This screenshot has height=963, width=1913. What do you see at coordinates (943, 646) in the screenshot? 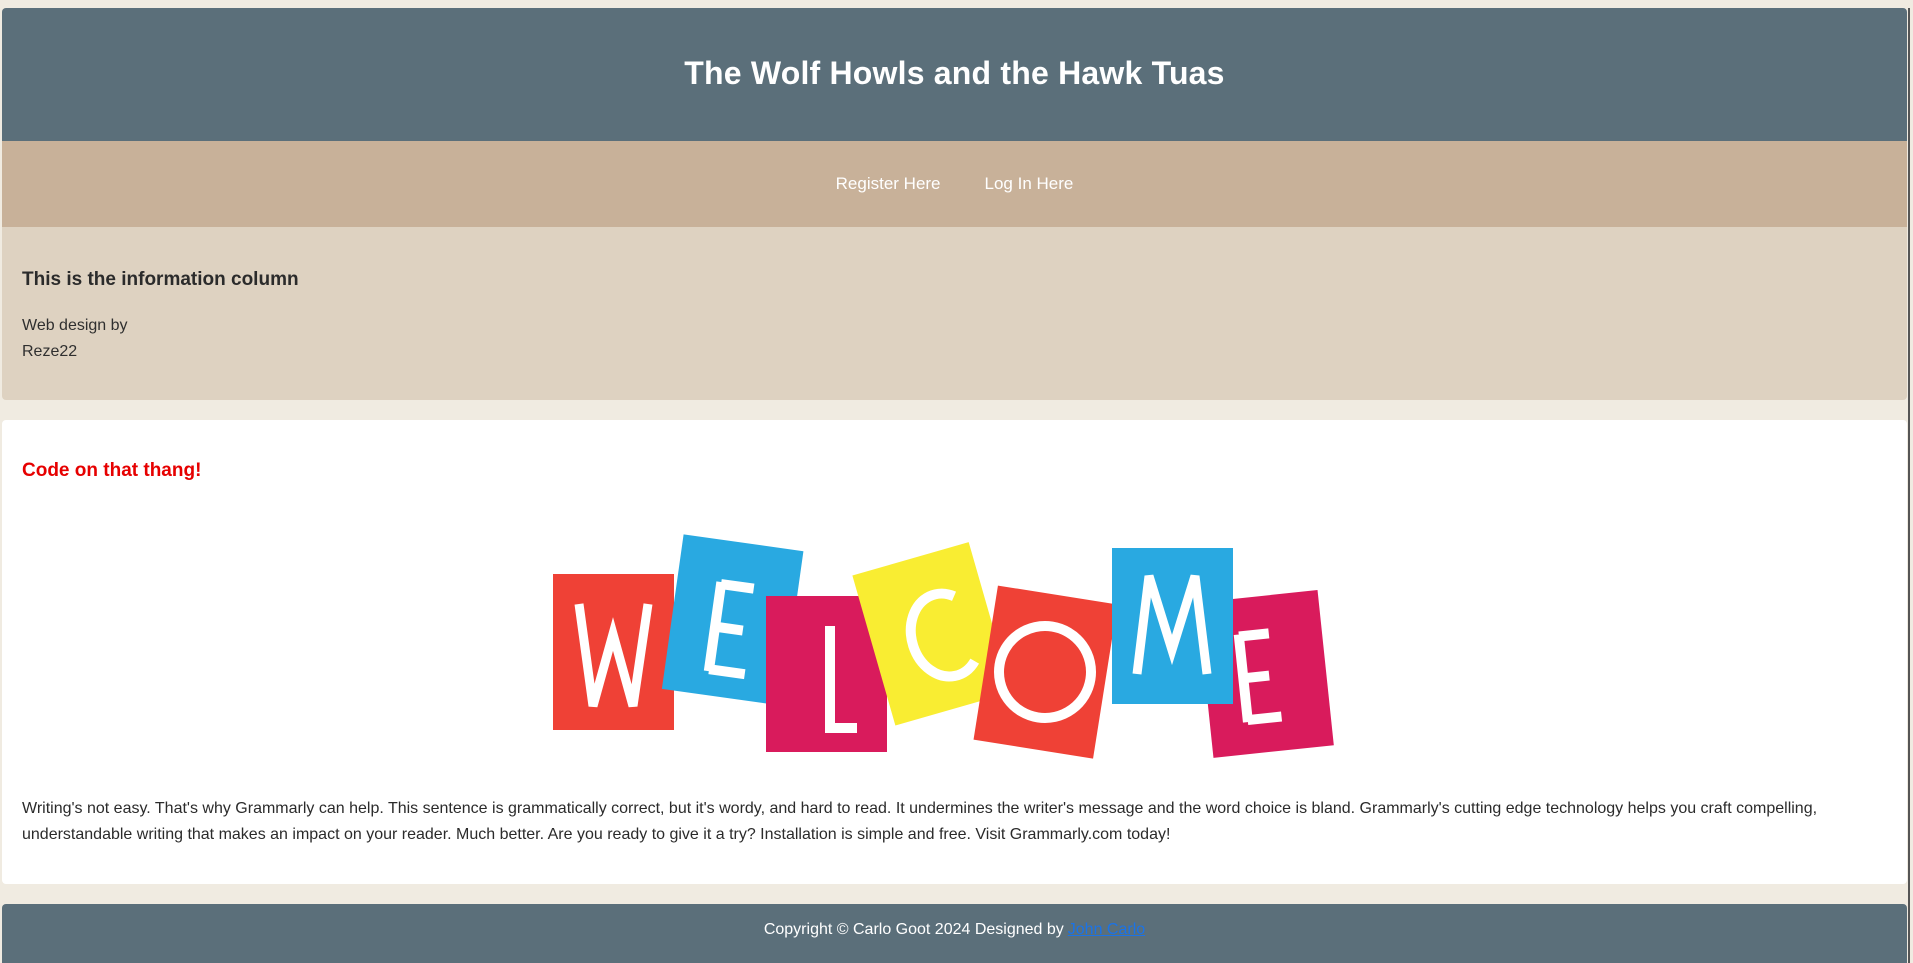
I see `welcome-image` at bounding box center [943, 646].